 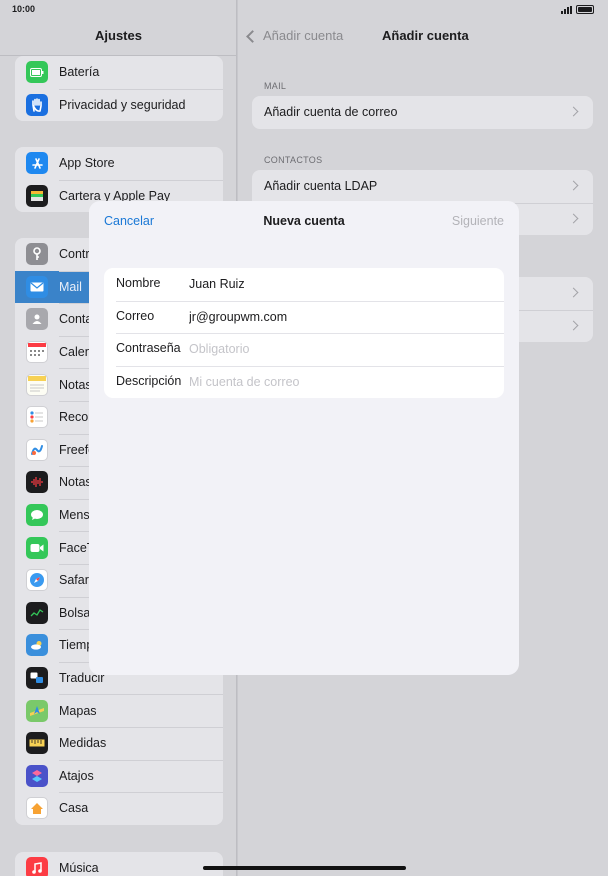 What do you see at coordinates (339, 284) in the screenshot?
I see `name-field` at bounding box center [339, 284].